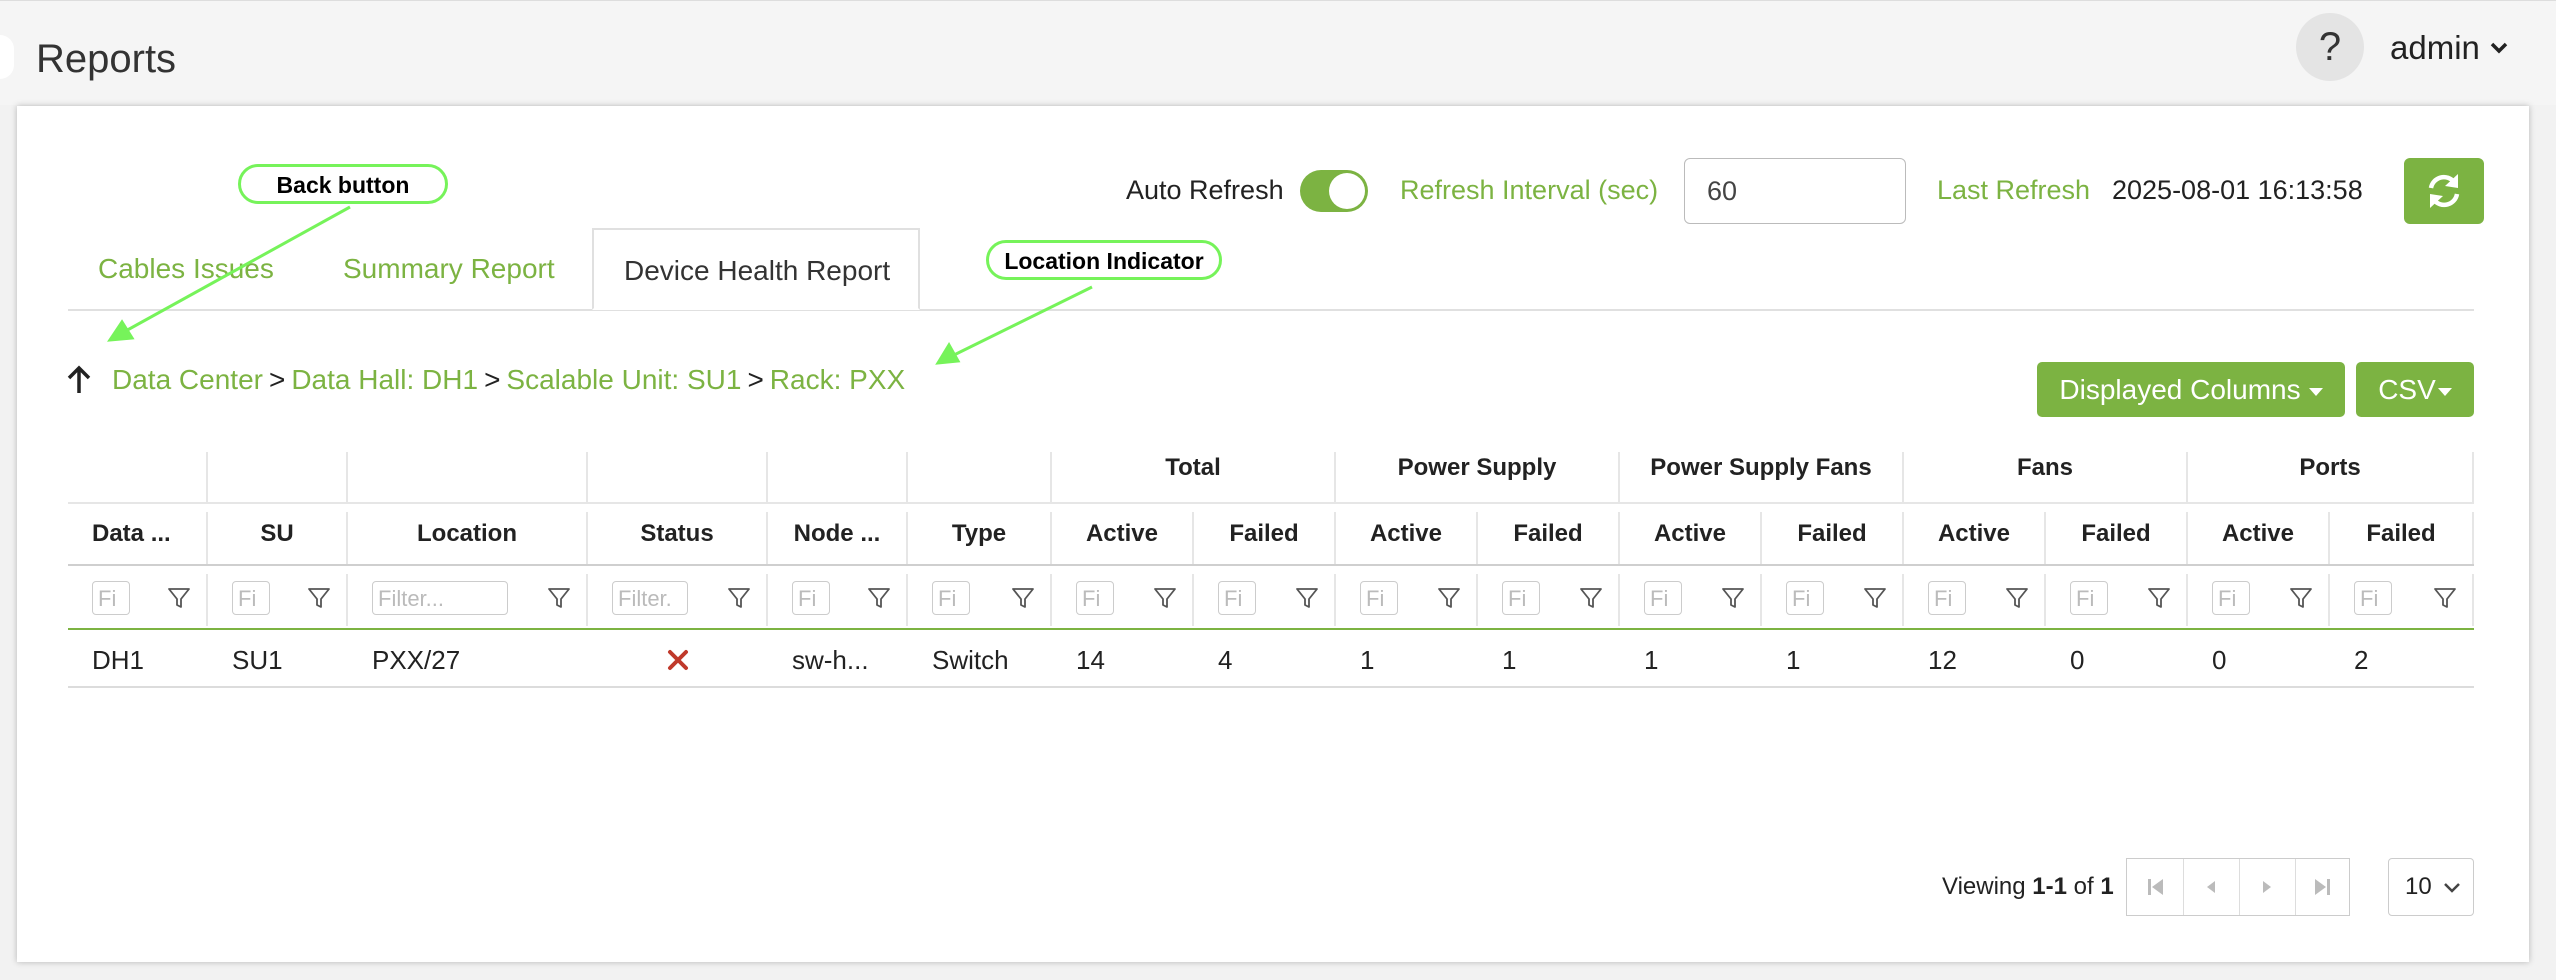  What do you see at coordinates (1104, 260) in the screenshot?
I see `location-indicator-callout: Location Indicator` at bounding box center [1104, 260].